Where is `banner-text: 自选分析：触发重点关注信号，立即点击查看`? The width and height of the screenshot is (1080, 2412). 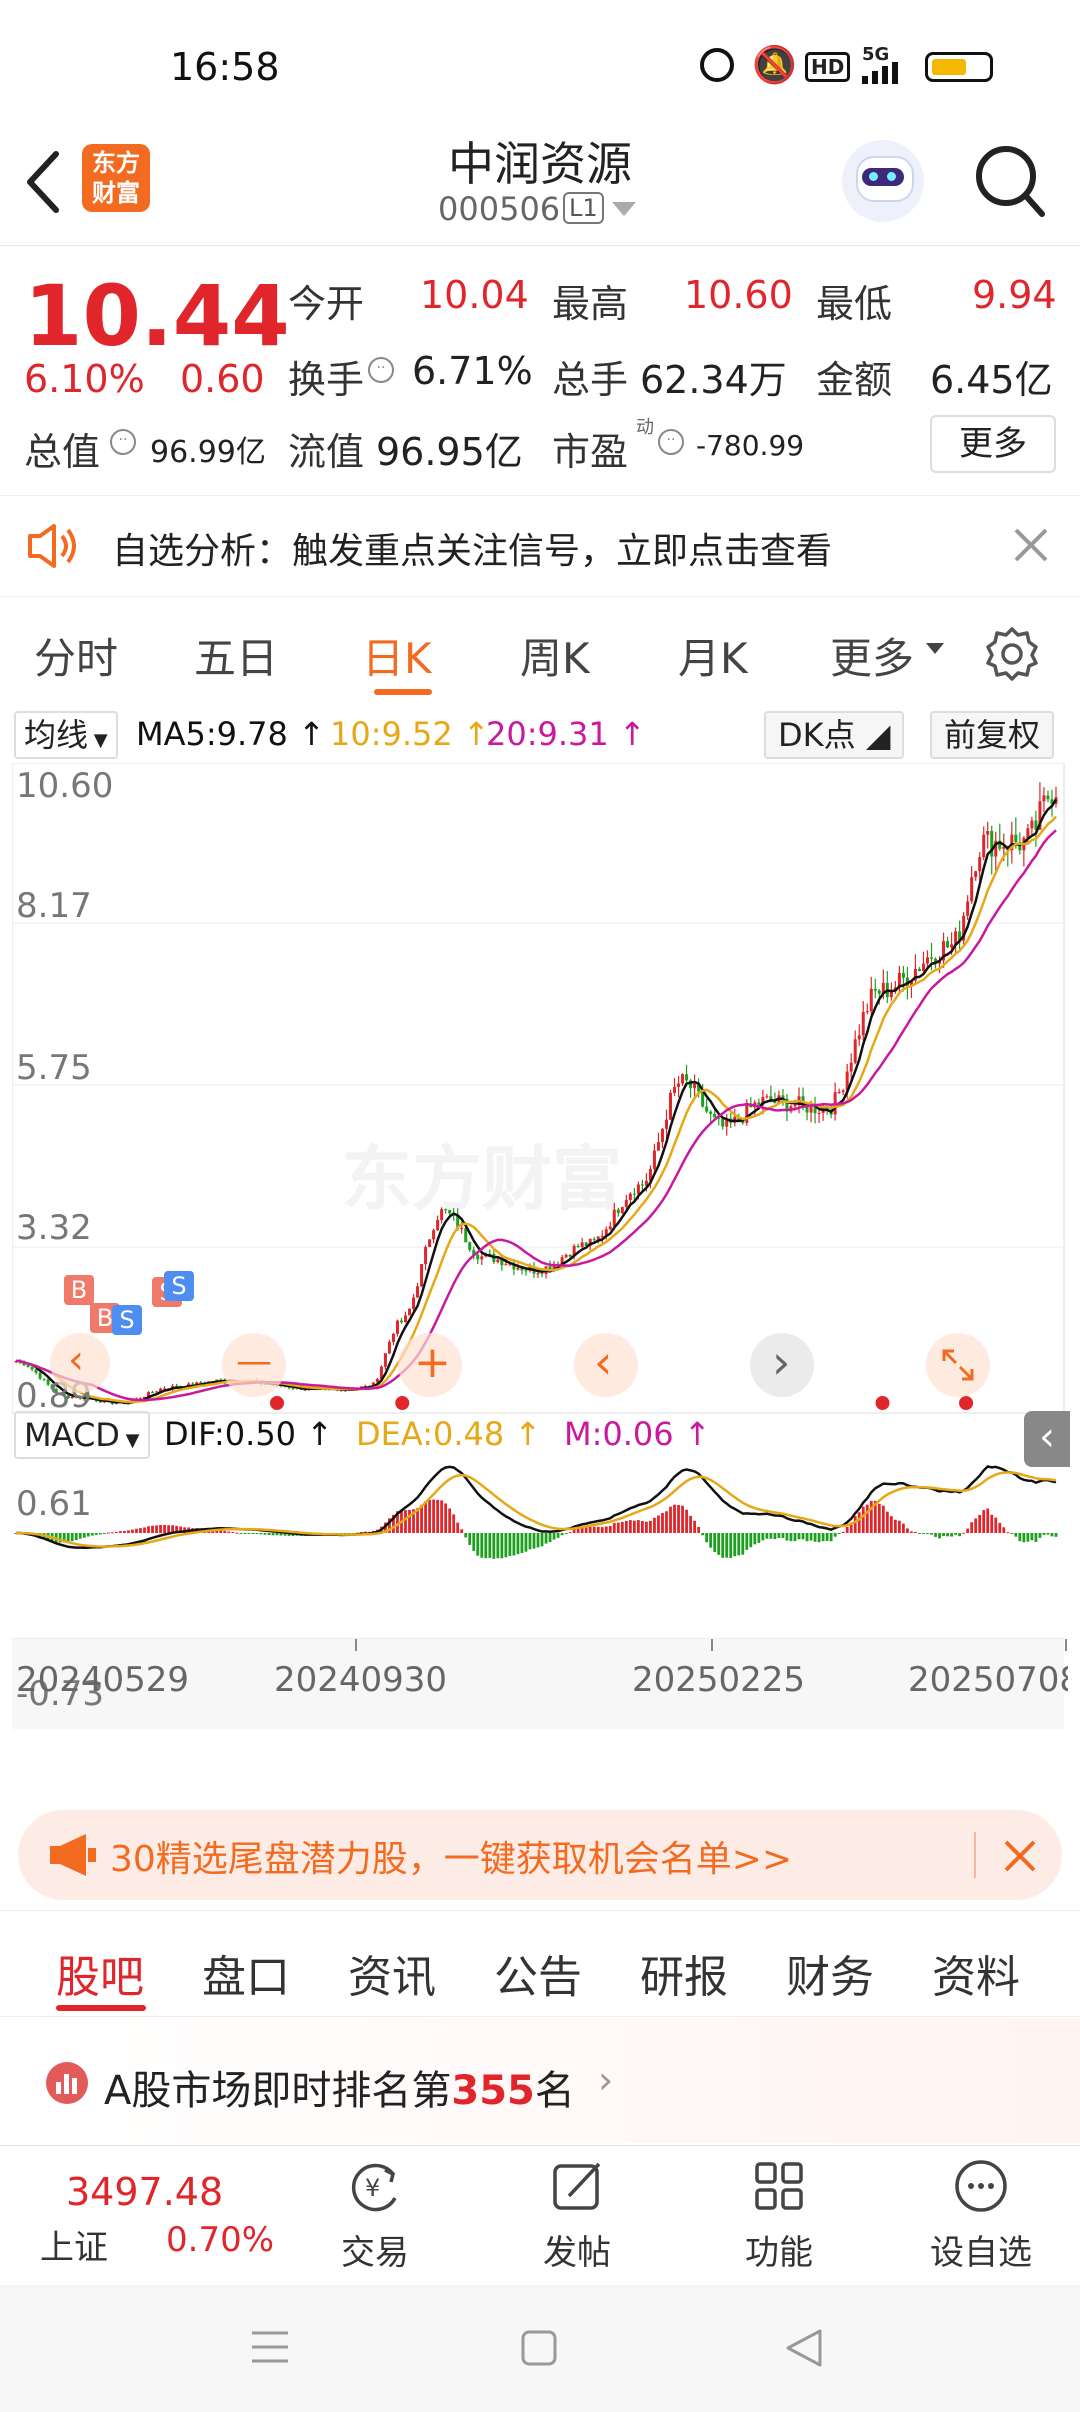 banner-text: 自选分析：触发重点关注信号，立即点击查看 is located at coordinates (472, 551).